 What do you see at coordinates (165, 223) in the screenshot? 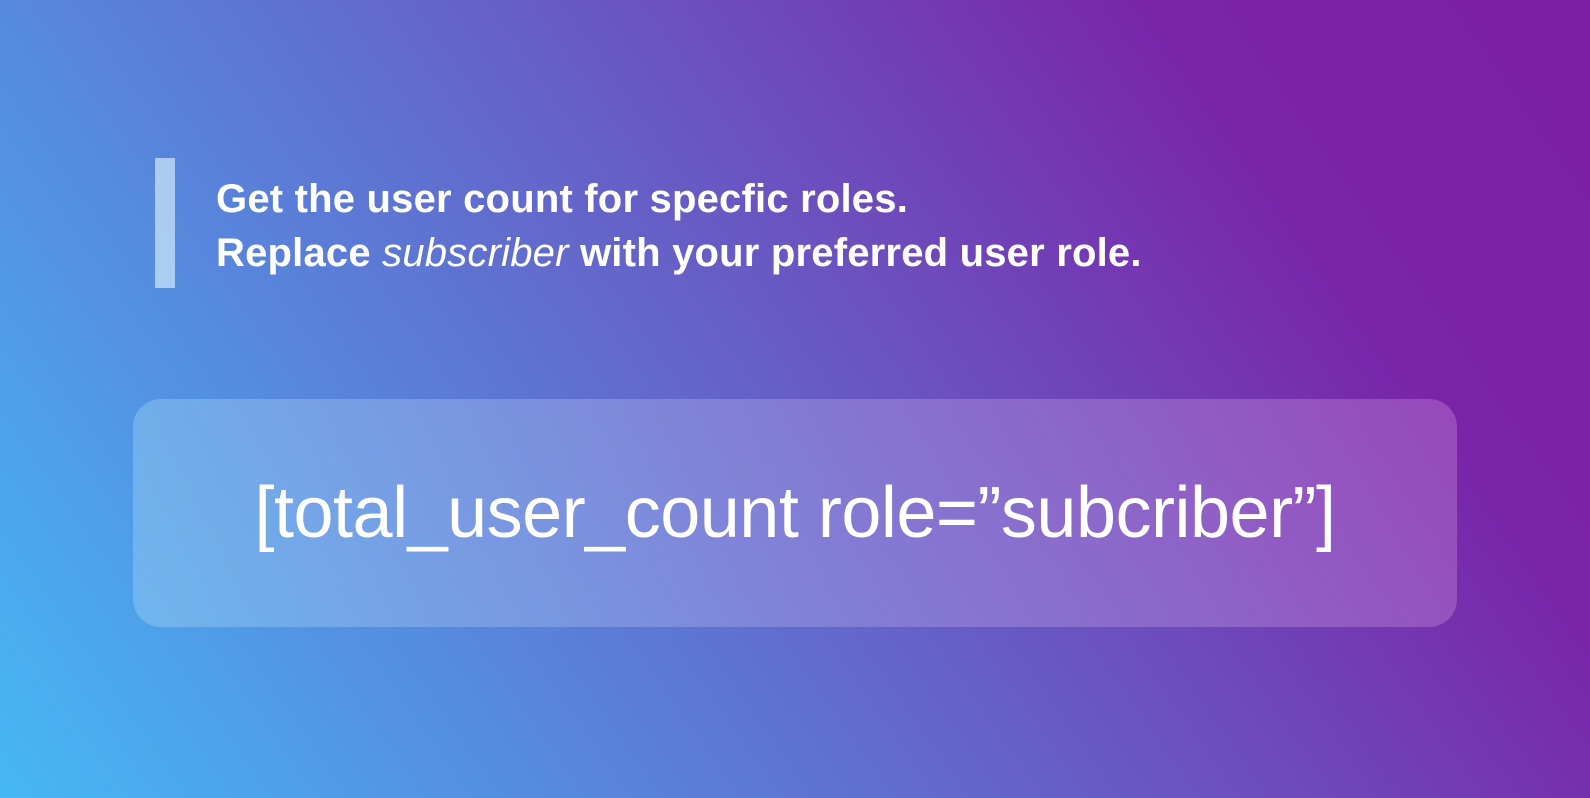
I see `quote-accent-bar` at bounding box center [165, 223].